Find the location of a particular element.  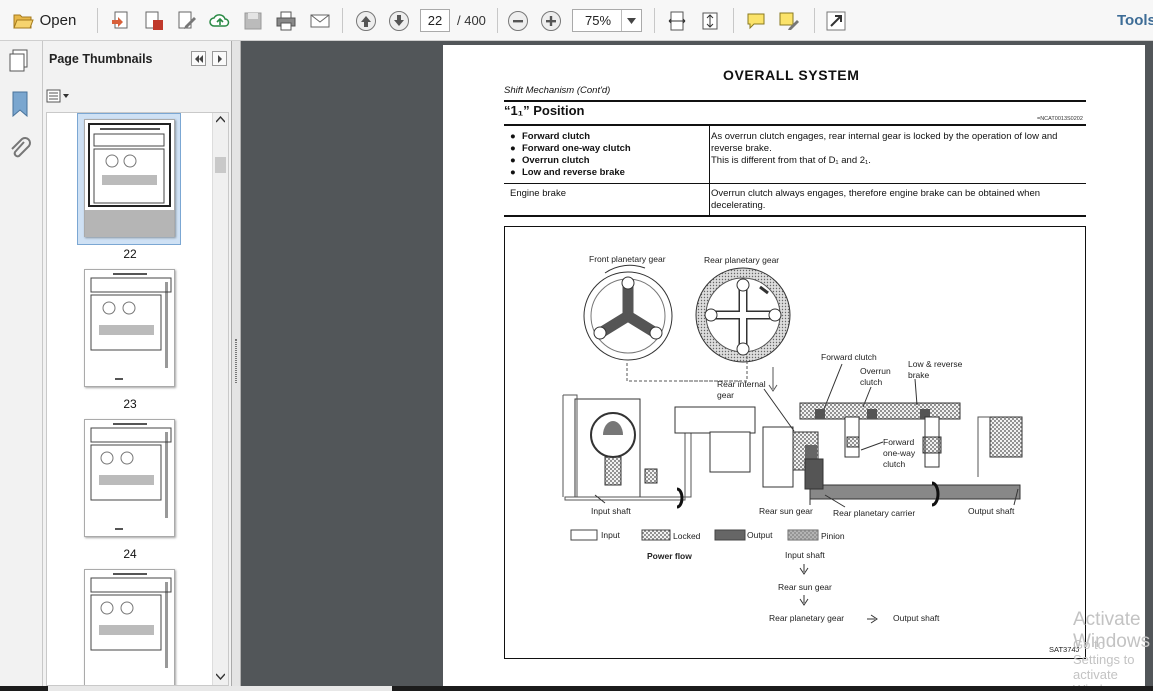

minus-circle-icon is located at coordinates (518, 20).